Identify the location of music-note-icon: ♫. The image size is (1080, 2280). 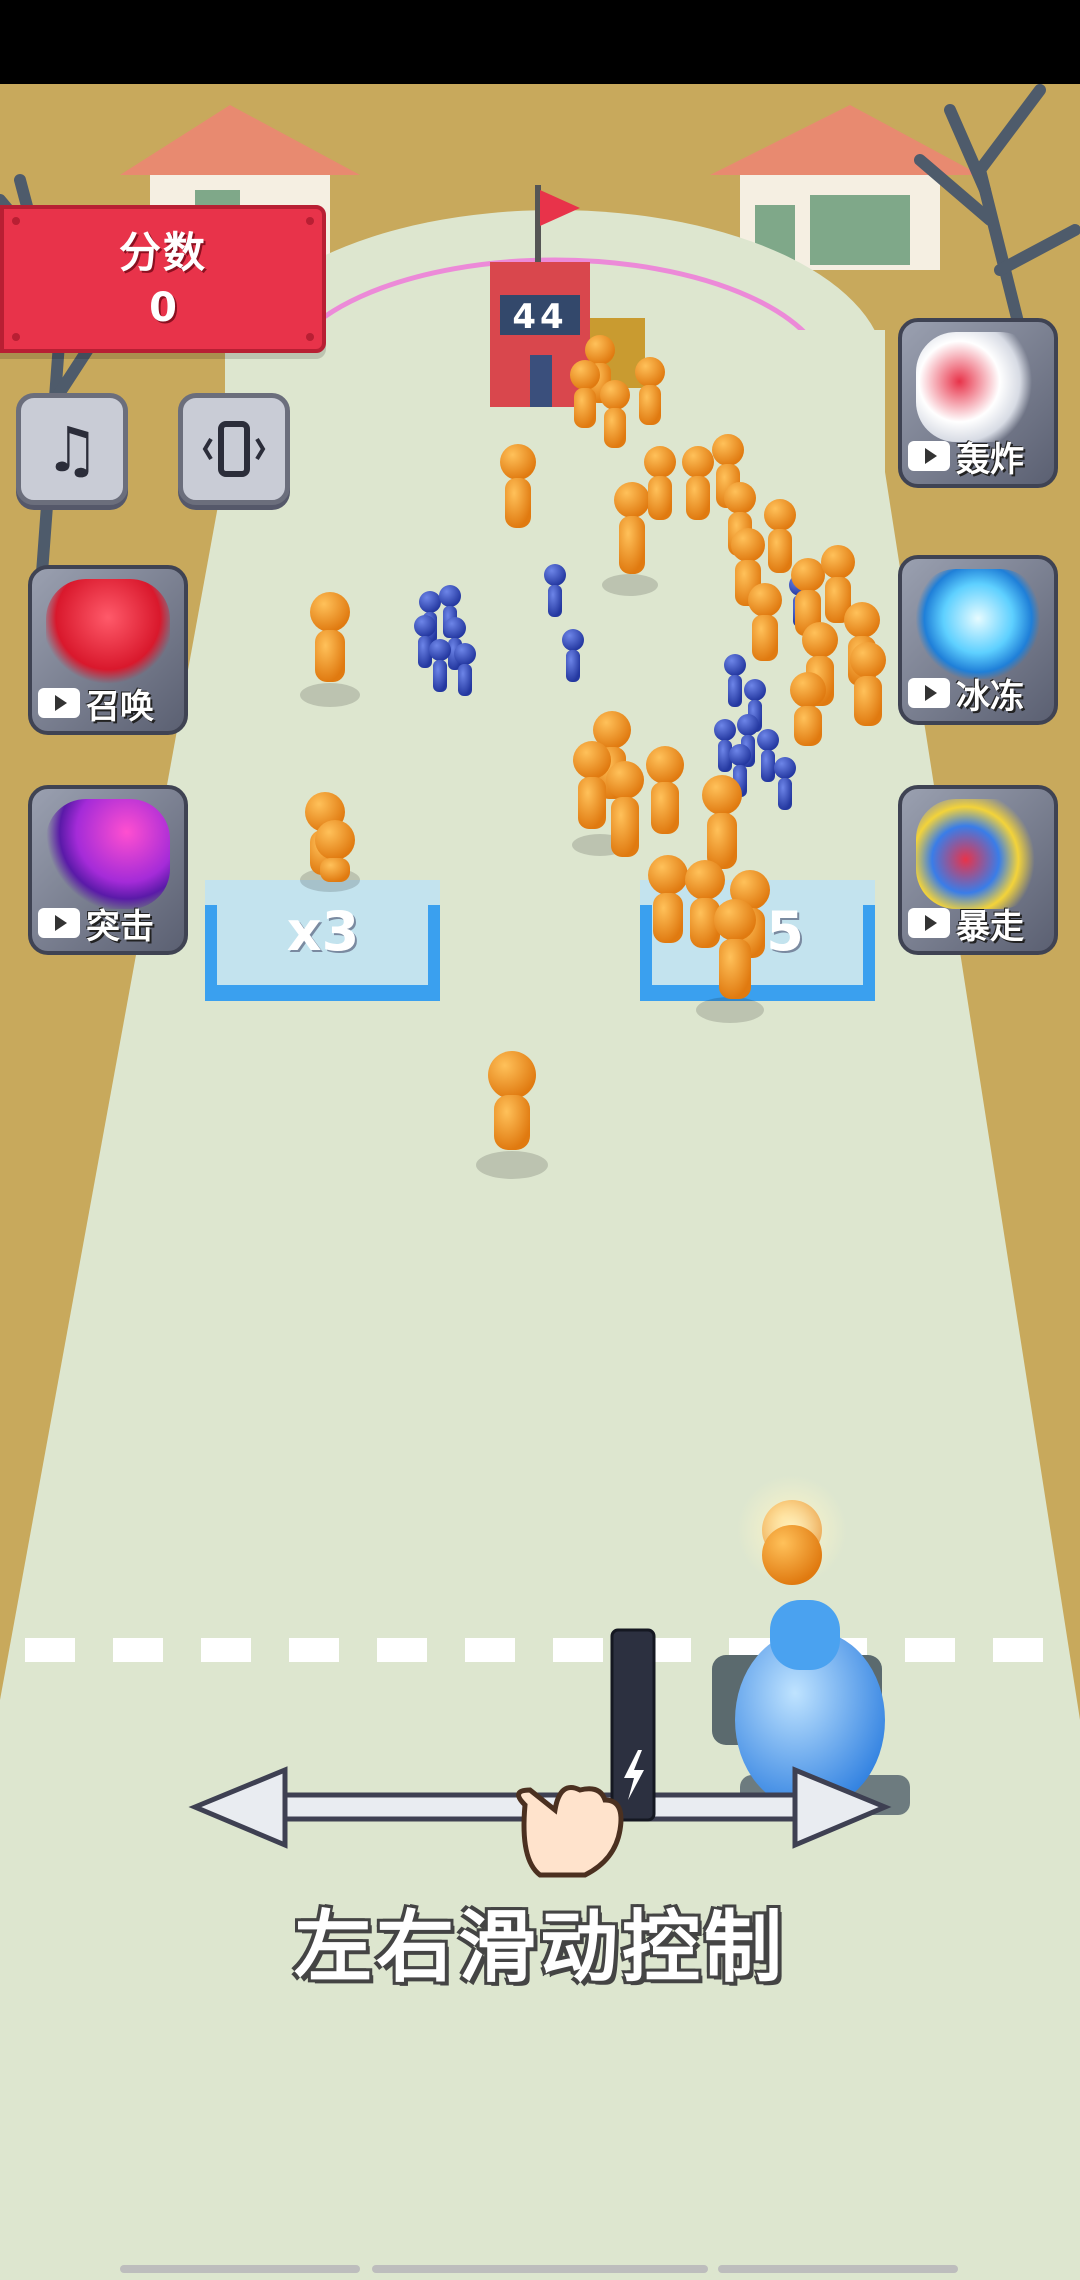
(72, 449).